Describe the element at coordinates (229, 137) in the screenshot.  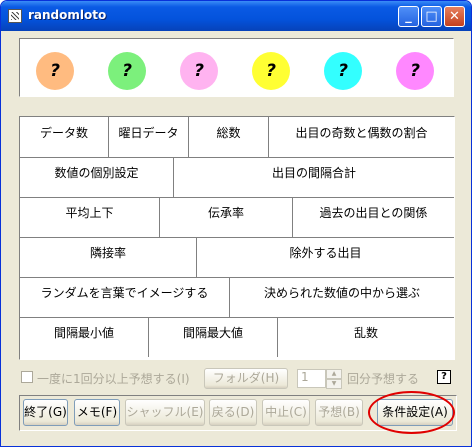
I see `total-button: 総数` at that location.